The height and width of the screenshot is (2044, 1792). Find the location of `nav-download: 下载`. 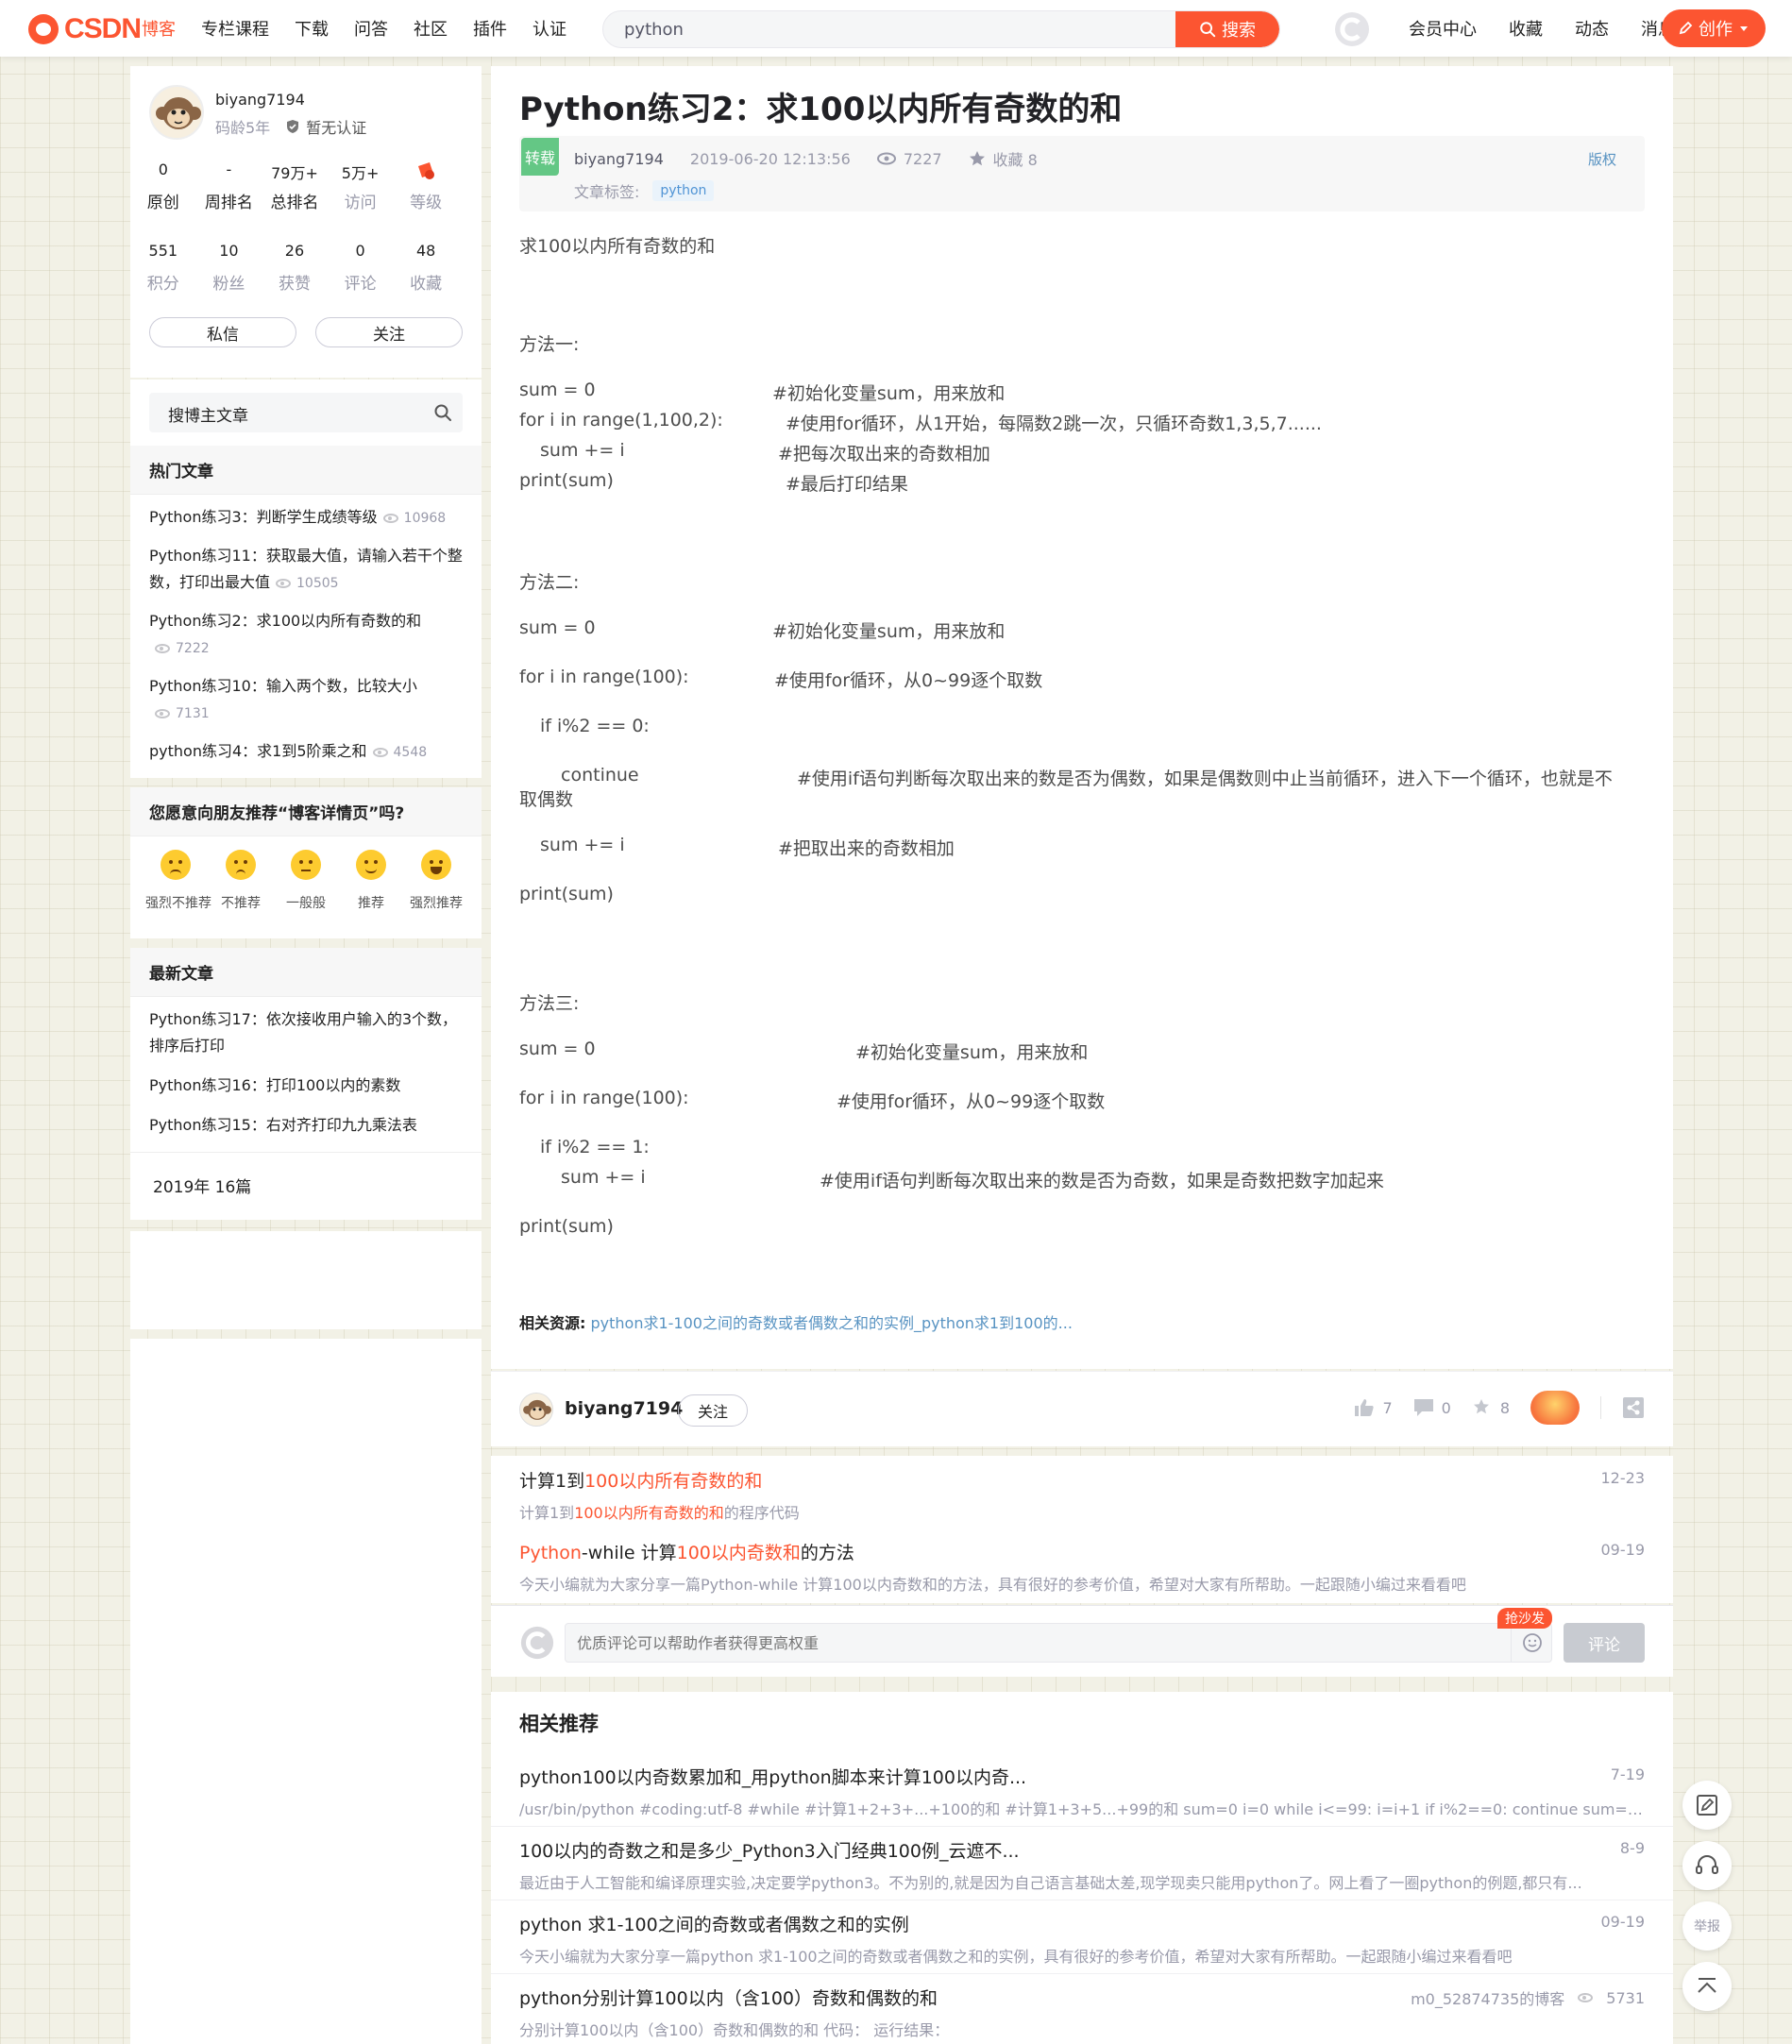

nav-download: 下载 is located at coordinates (312, 29).